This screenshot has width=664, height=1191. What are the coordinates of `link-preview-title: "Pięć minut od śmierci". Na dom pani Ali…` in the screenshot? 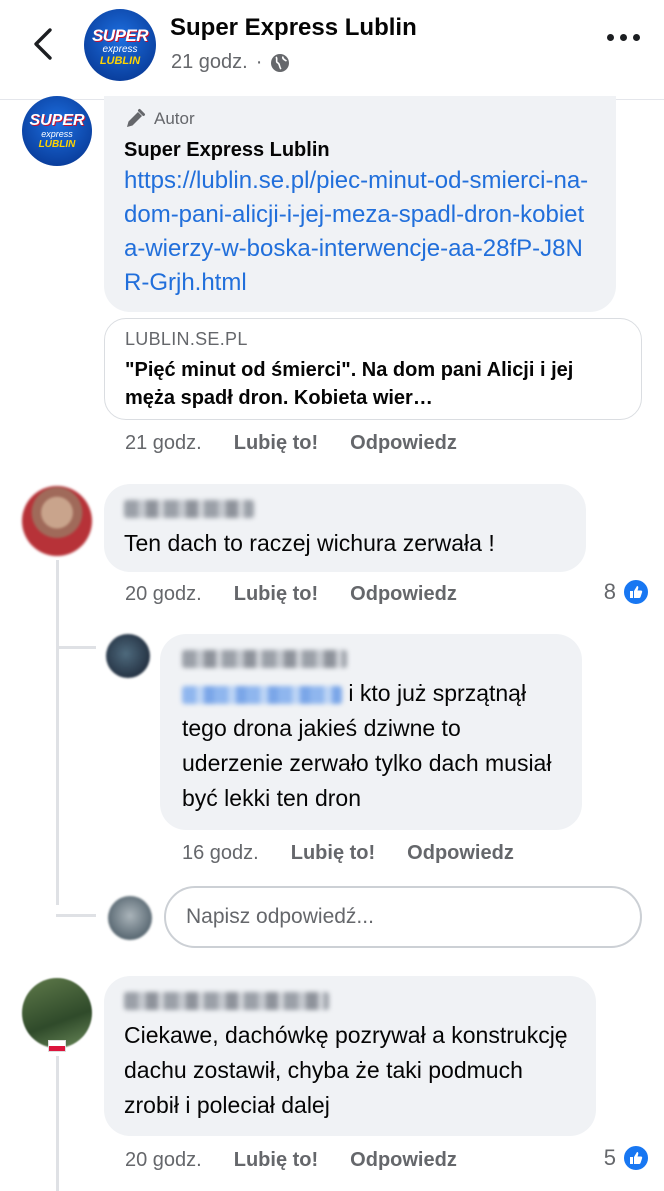 It's located at (349, 384).